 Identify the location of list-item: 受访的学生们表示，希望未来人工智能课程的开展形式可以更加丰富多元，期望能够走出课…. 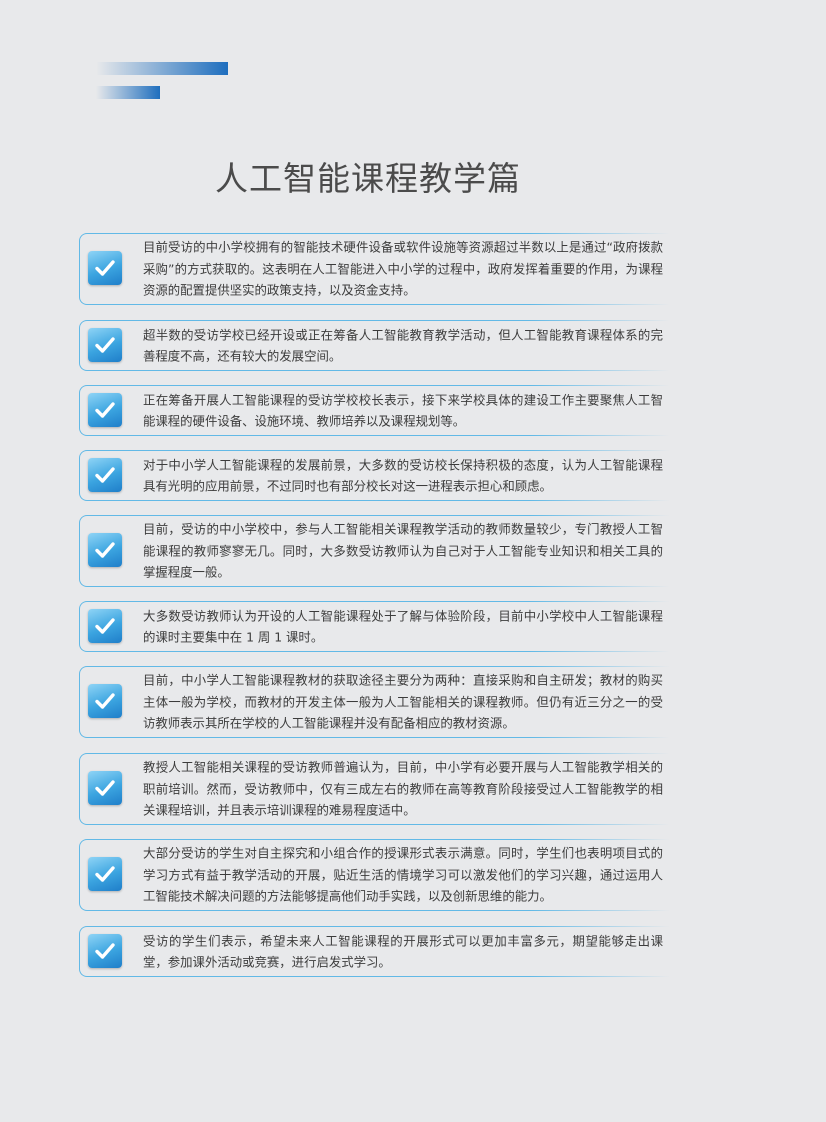
(374, 951).